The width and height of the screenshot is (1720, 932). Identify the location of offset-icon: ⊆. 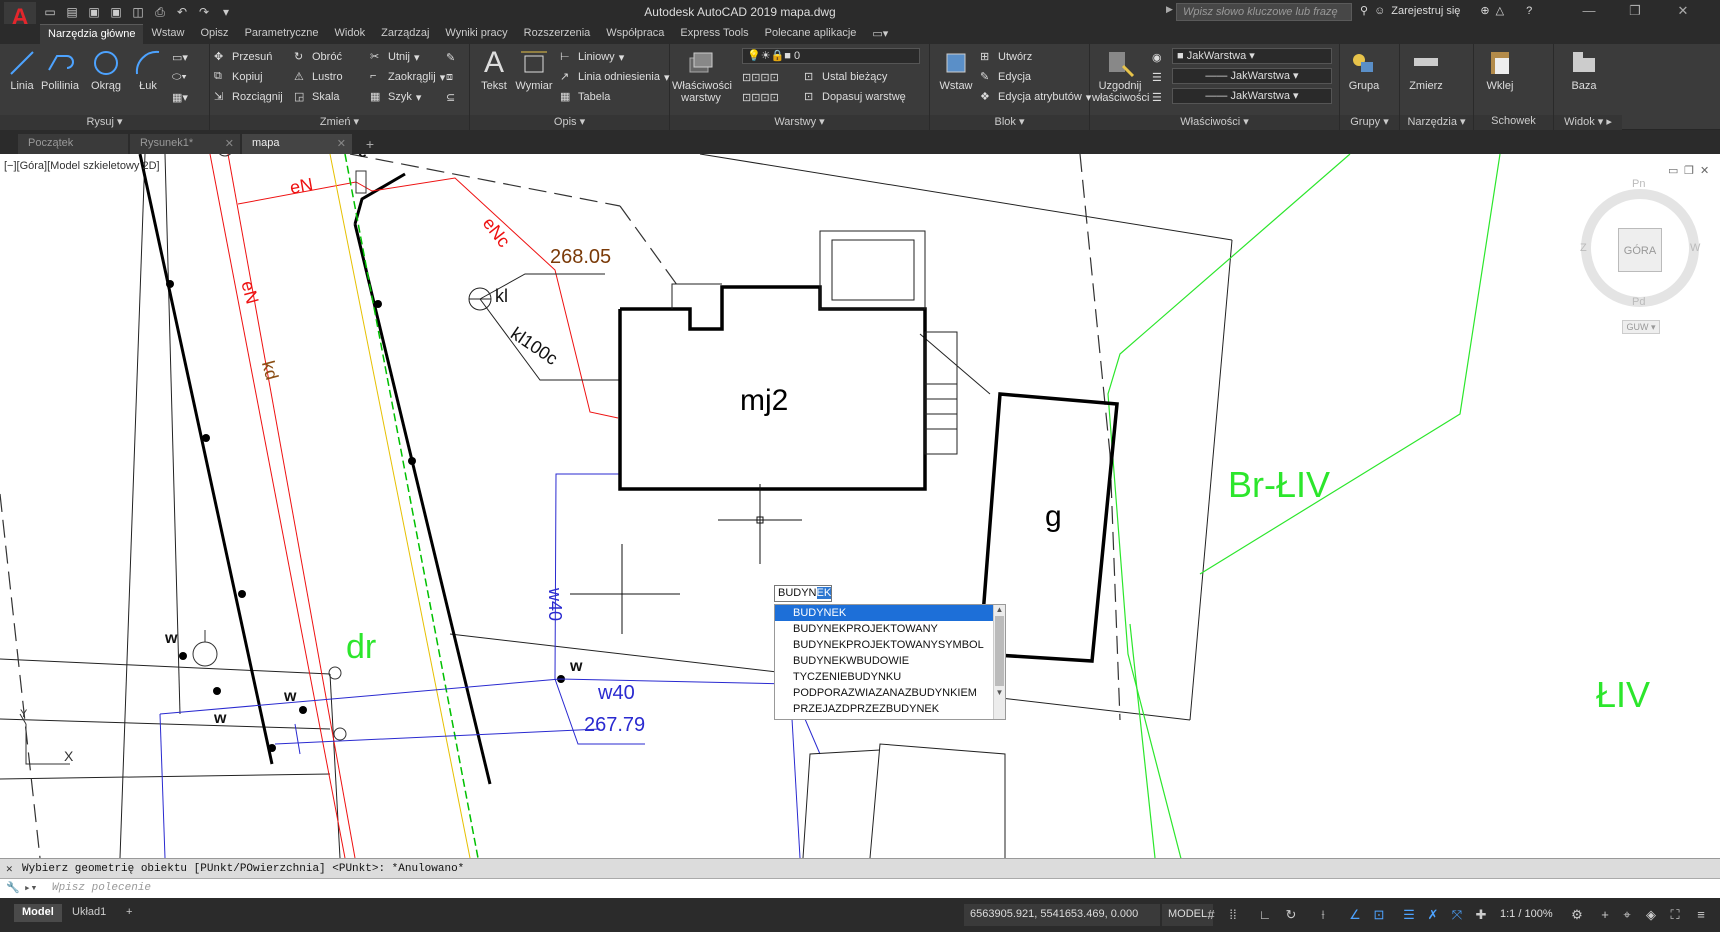
(450, 97).